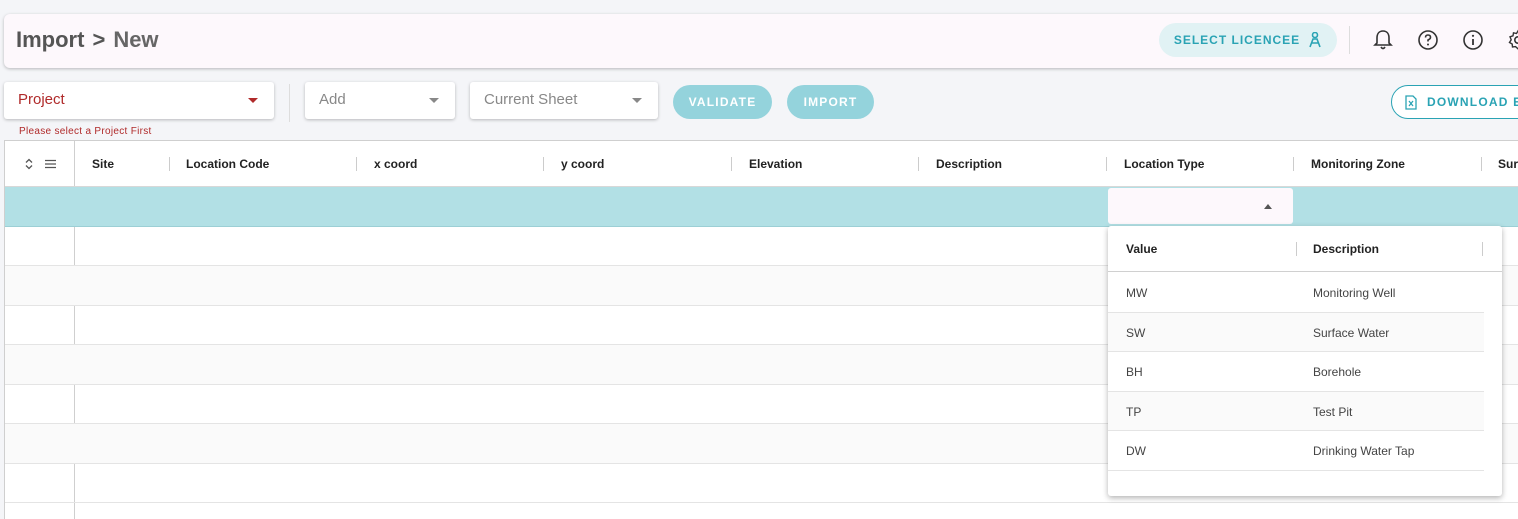  What do you see at coordinates (1351, 332) in the screenshot?
I see `option-description: Surface Water` at bounding box center [1351, 332].